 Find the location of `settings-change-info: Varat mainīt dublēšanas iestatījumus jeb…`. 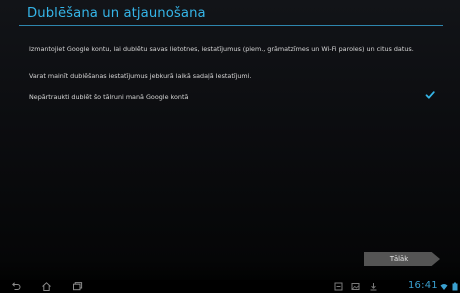

settings-change-info: Varat mainīt dublēšanas iestatījumus jeb… is located at coordinates (140, 76).